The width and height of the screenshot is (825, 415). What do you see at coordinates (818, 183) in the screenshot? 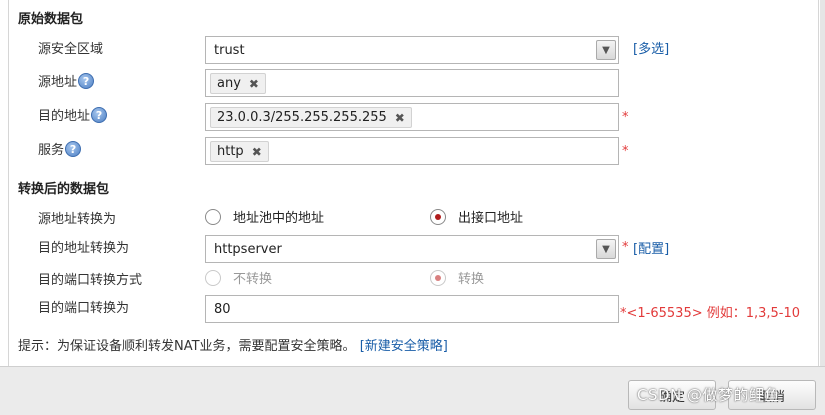
I see `dialog-right-border` at bounding box center [818, 183].